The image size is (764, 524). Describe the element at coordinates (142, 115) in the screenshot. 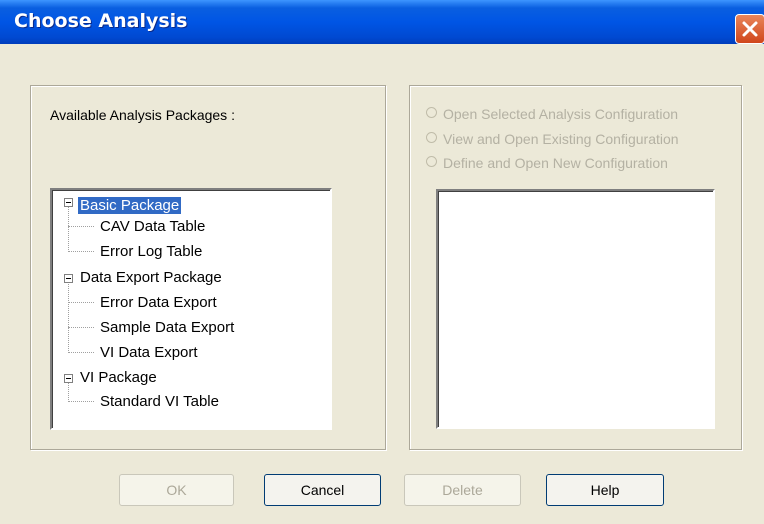

I see `packages-label: Available Analysis Packages :` at that location.